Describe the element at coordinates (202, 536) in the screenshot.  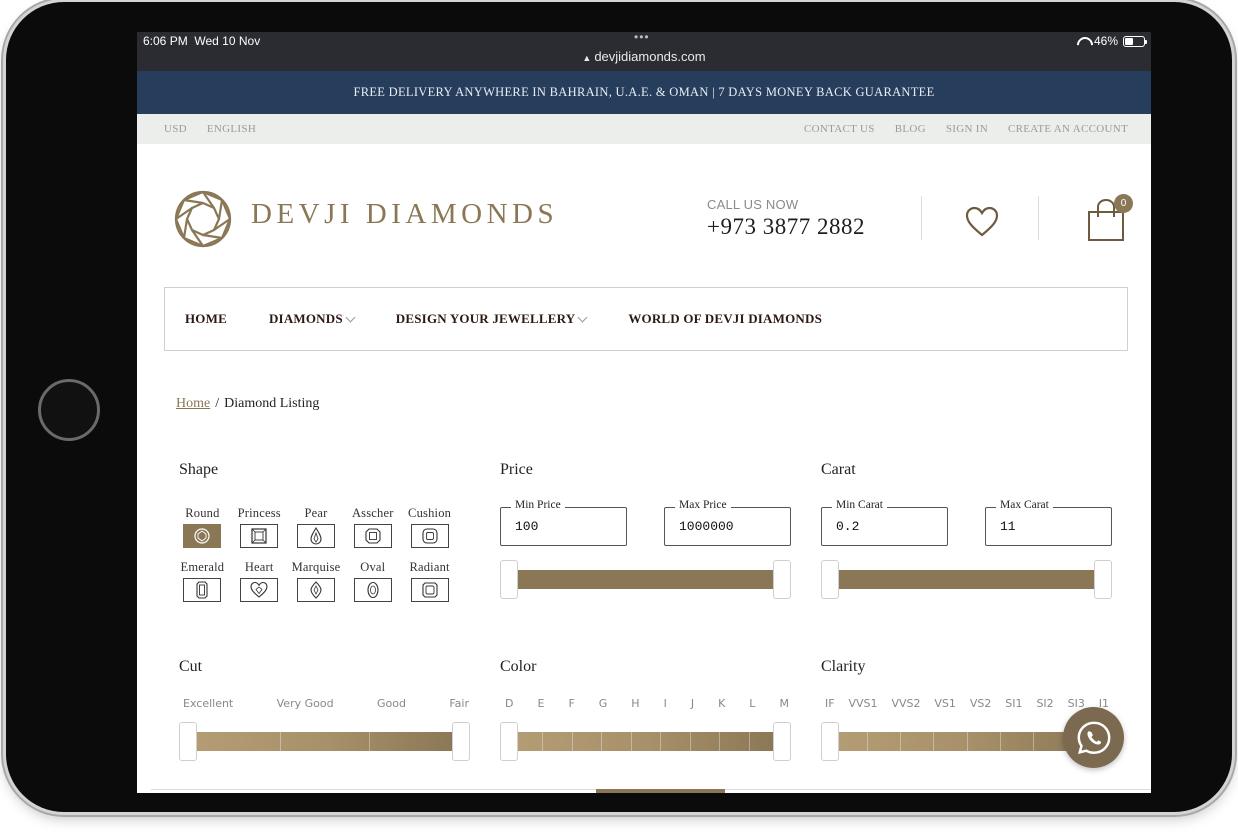
I see `round-shape-icon` at that location.